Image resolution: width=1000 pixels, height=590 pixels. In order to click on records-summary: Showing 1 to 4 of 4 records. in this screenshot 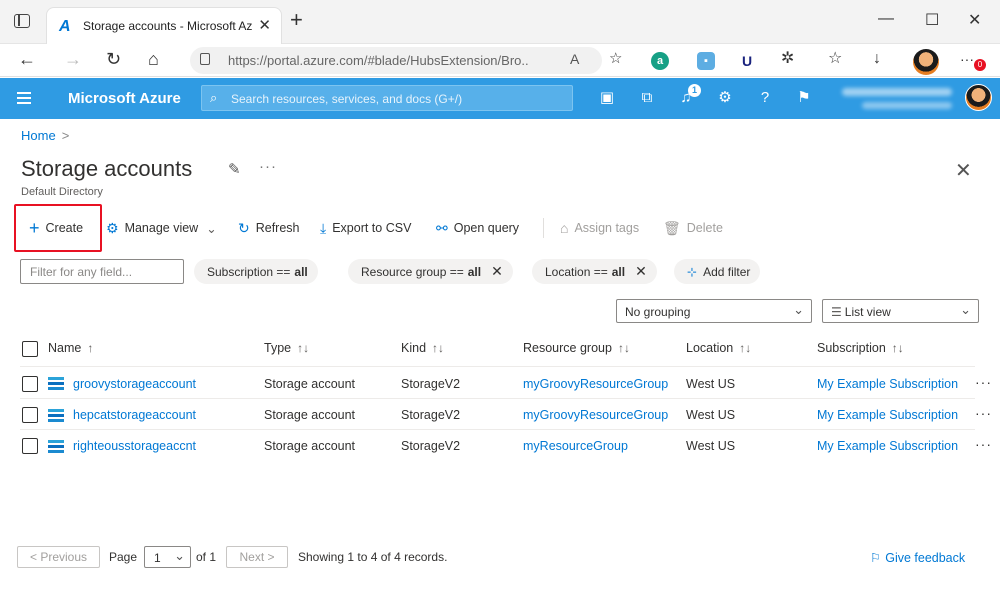, I will do `click(373, 557)`.